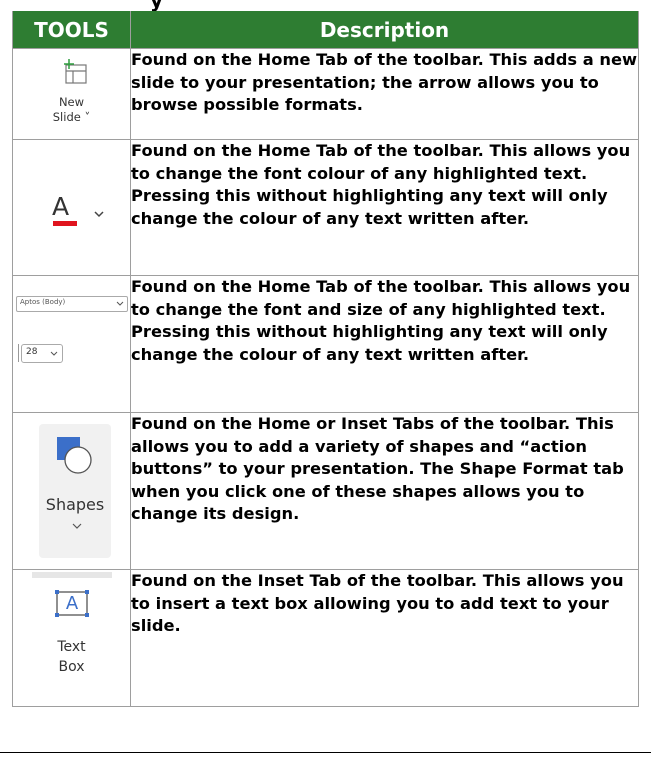 The width and height of the screenshot is (651, 757). Describe the element at coordinates (43, 302) in the screenshot. I see `font-name-value: Aptos (Body)` at that location.